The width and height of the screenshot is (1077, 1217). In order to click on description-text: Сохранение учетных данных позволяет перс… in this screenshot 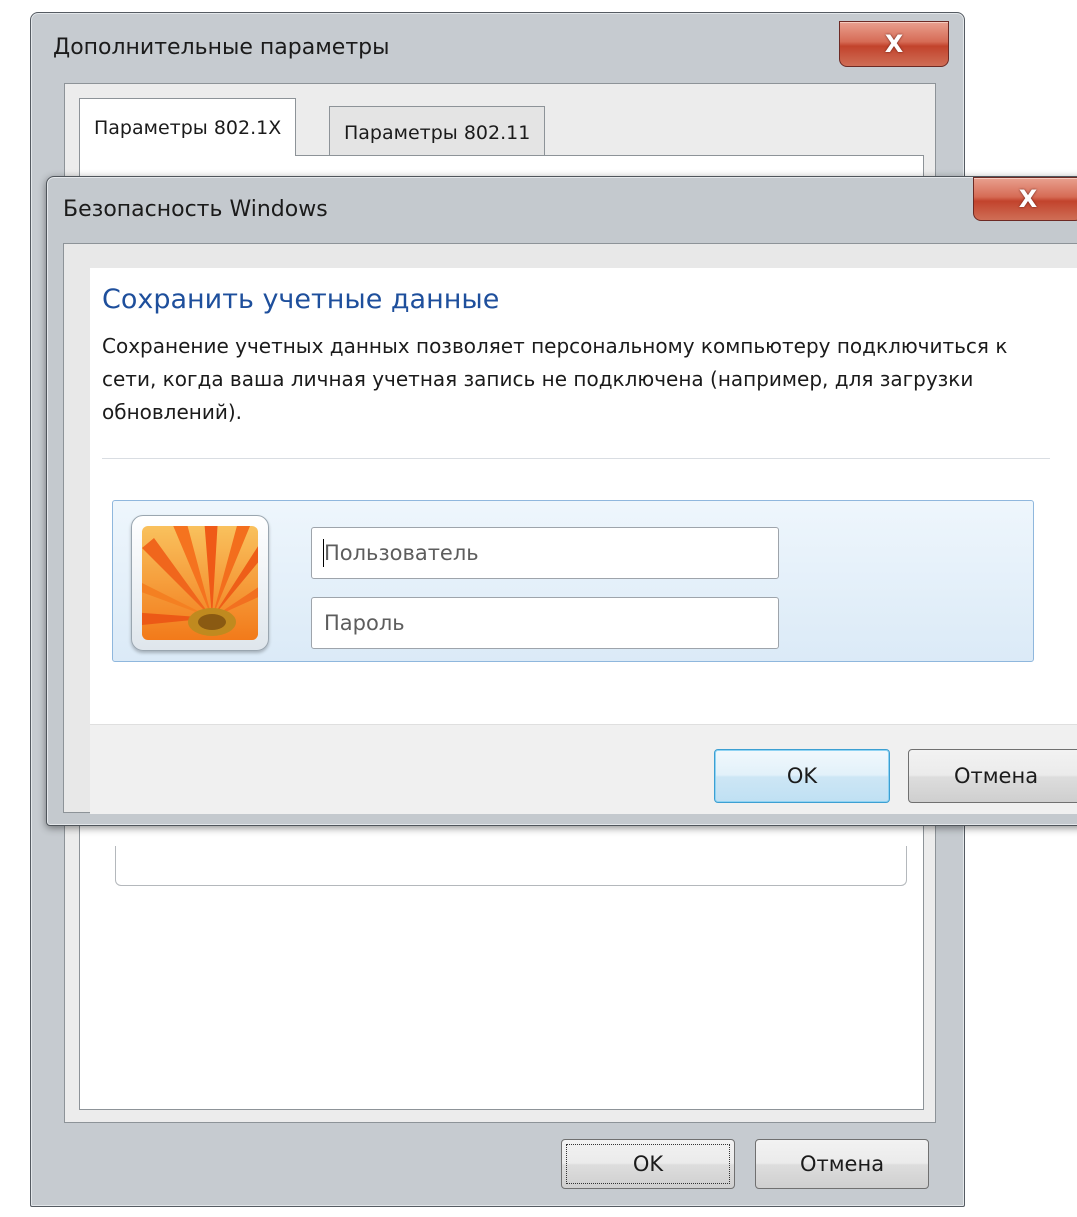, I will do `click(555, 379)`.